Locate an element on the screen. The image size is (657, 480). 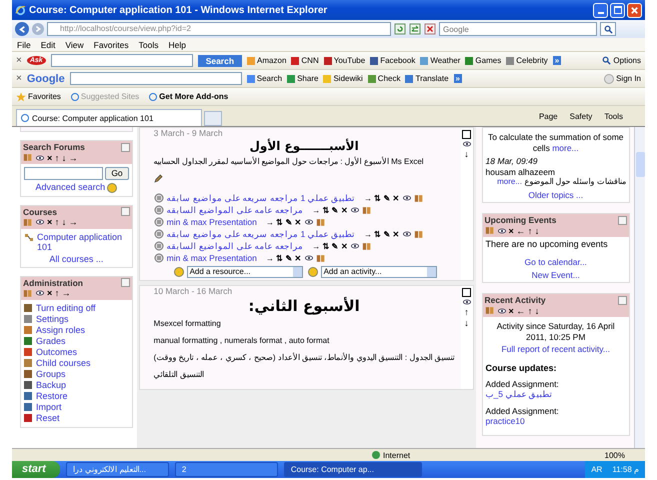
zoom-button: 100% is located at coordinates (614, 455).